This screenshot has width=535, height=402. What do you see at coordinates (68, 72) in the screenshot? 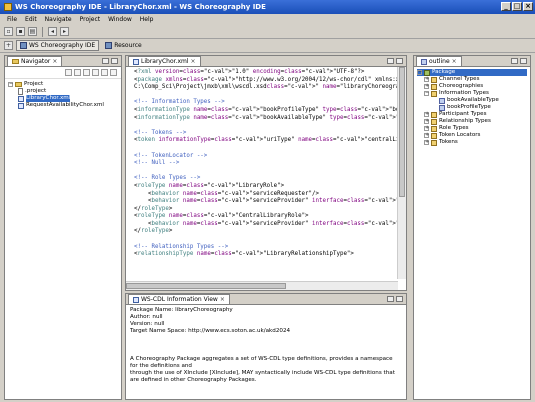
I see `back-icon` at bounding box center [68, 72].